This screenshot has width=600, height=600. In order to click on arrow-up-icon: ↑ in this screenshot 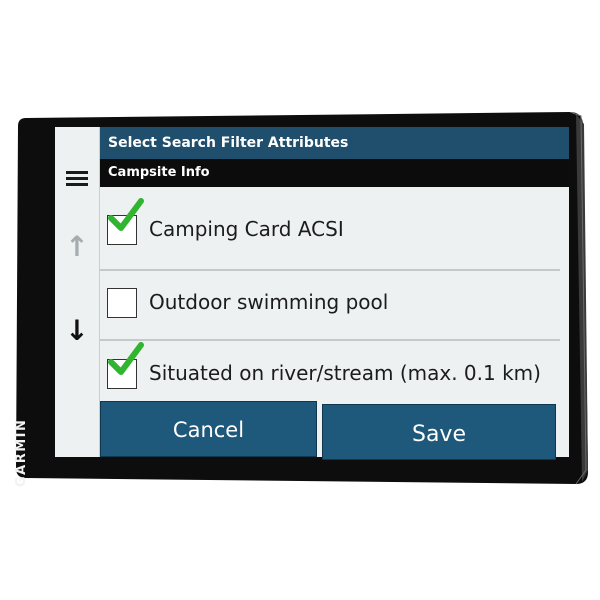, I will do `click(77, 247)`.